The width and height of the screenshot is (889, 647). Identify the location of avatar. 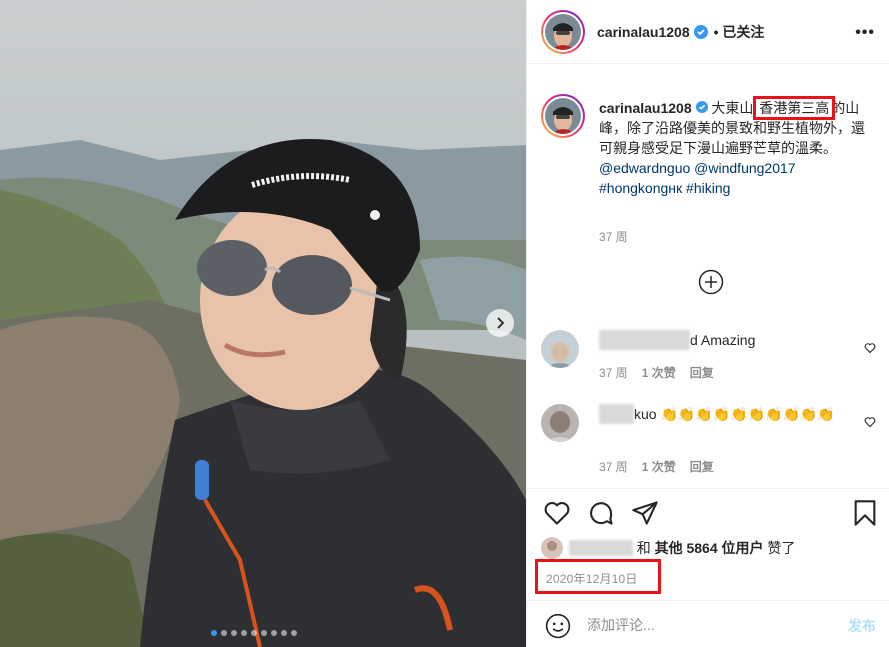
(563, 31).